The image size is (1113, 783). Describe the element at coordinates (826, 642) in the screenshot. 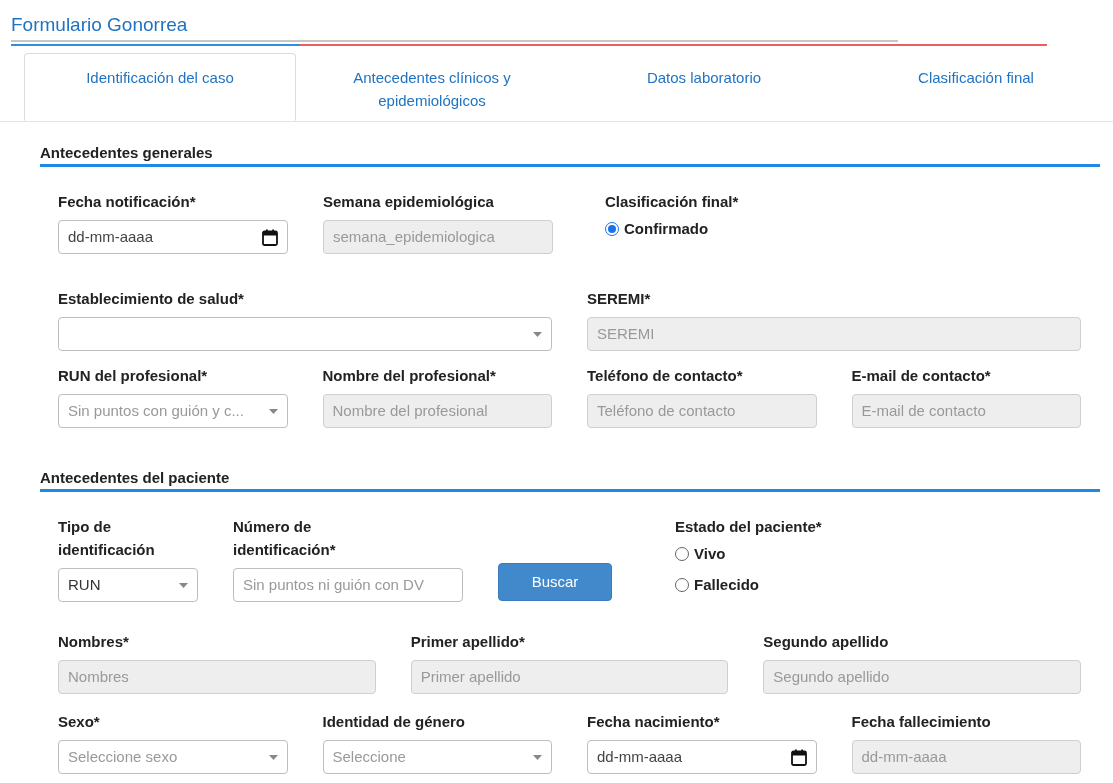

I see `field-label: Segundo apellido` at that location.